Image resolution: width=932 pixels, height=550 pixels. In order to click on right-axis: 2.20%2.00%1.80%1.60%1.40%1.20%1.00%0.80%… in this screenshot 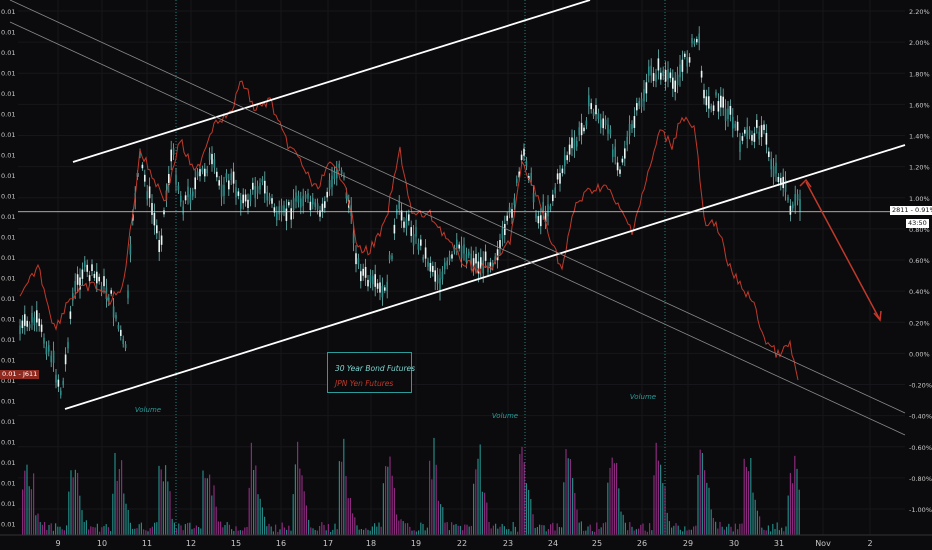, I will do `click(920, 261)`.